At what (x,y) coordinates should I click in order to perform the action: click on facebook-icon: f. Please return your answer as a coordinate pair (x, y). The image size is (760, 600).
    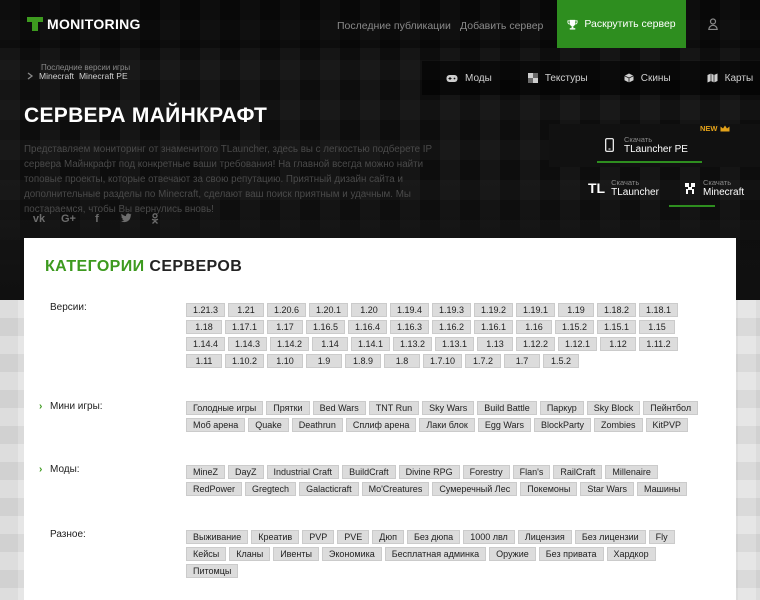
    Looking at the image, I should click on (97, 220).